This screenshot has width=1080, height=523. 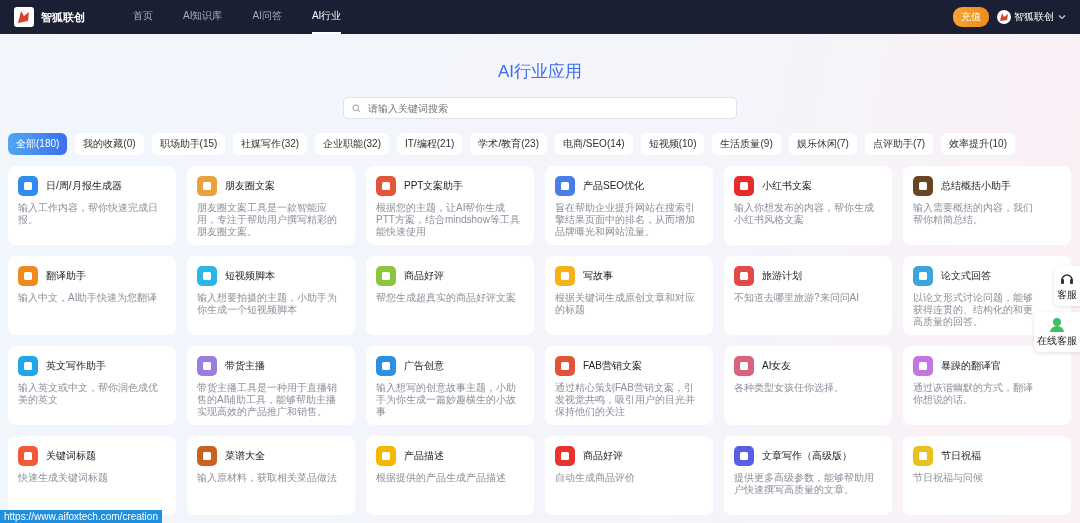 I want to click on nav-tab: 首页, so click(x=143, y=17).